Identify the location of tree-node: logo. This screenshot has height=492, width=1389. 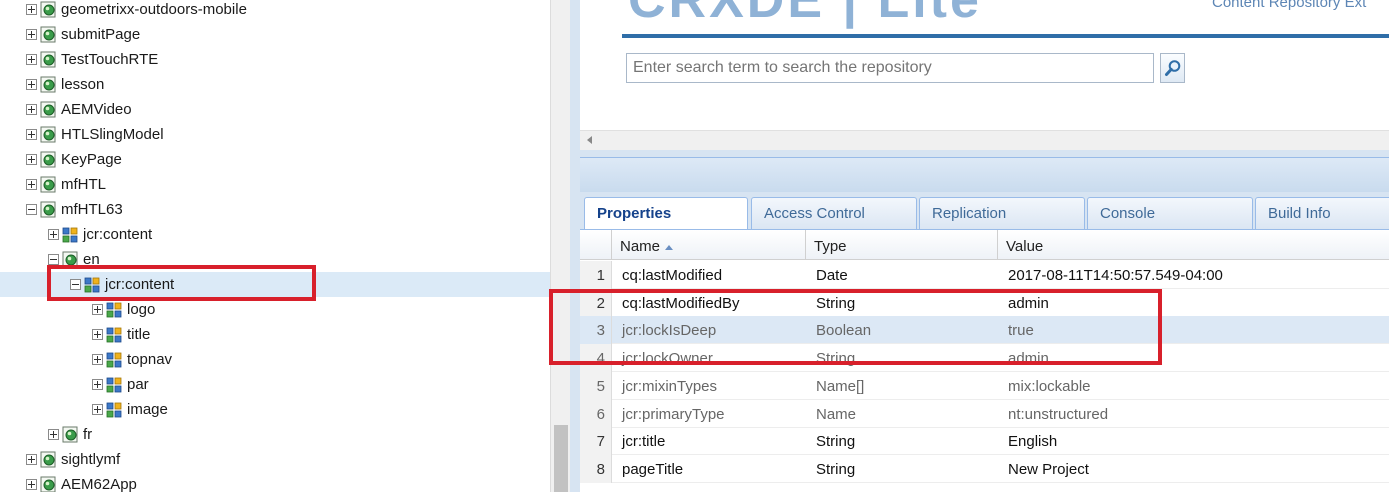
(275, 309).